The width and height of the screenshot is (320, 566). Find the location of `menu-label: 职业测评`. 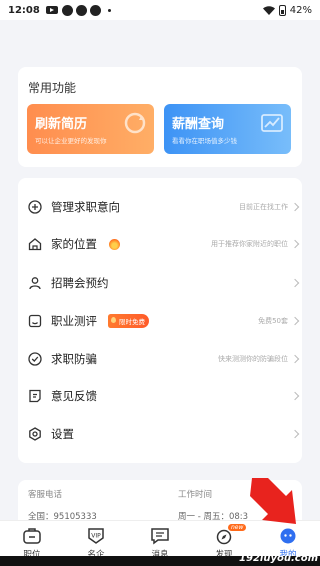

menu-label: 职业测评 is located at coordinates (74, 321).